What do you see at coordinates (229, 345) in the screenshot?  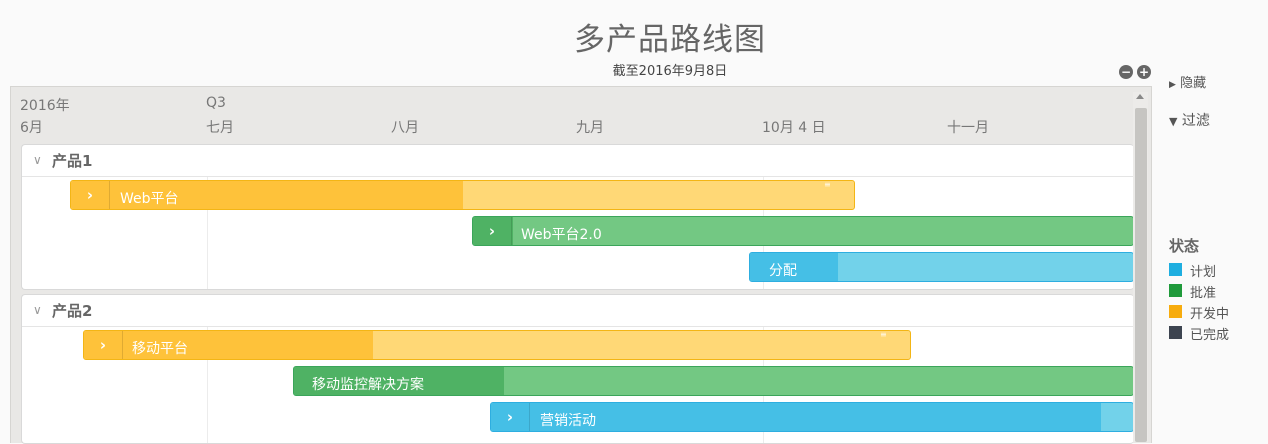 I see `progress-fill` at bounding box center [229, 345].